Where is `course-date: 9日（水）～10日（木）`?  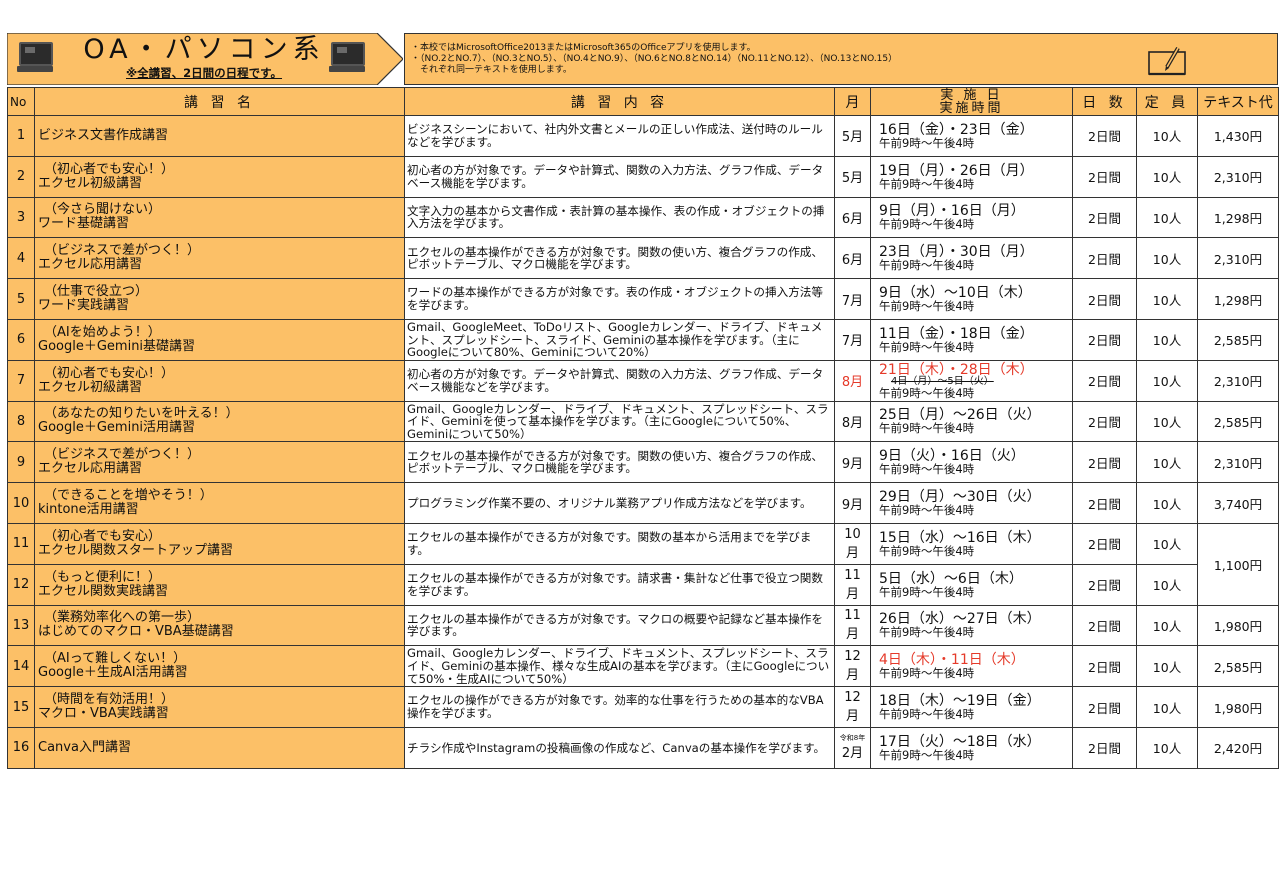
course-date: 9日（水）～10日（木） is located at coordinates (955, 293).